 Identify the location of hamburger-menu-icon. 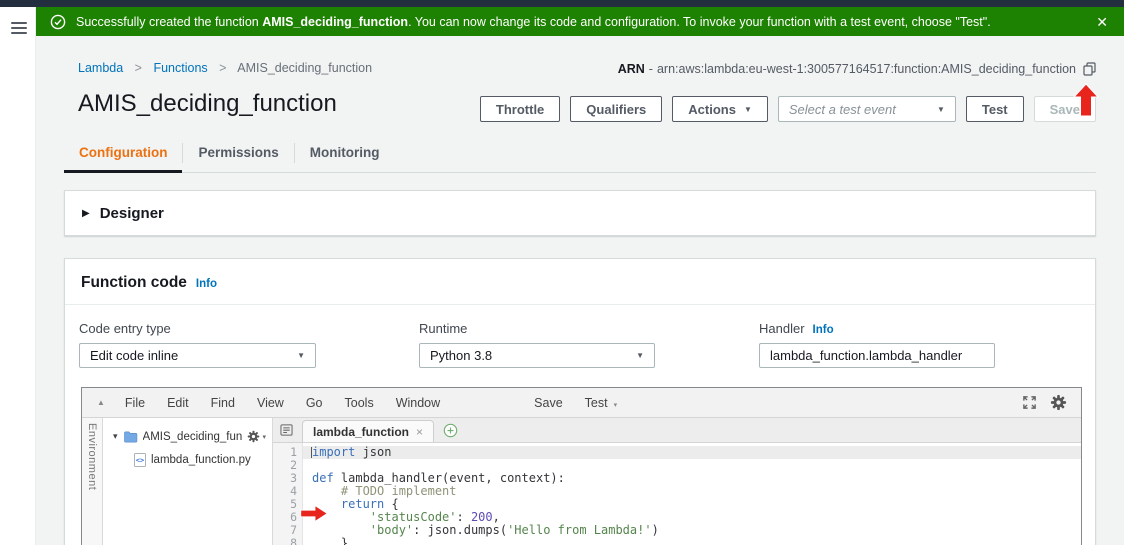
(19, 29).